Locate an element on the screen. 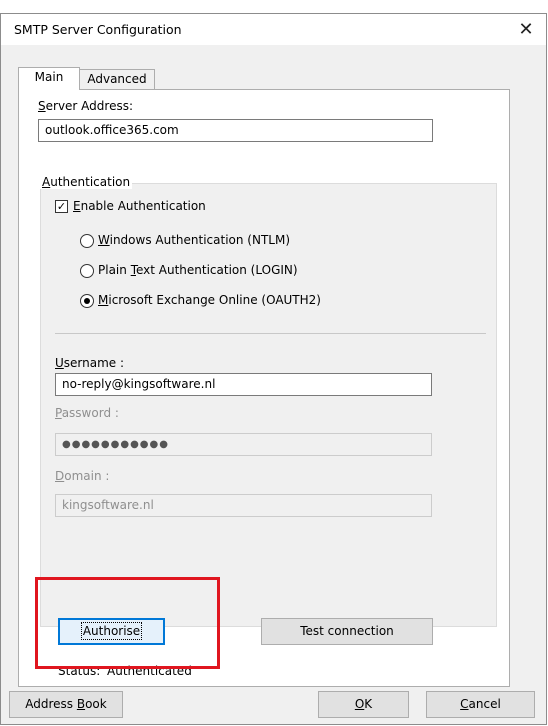 The image size is (548, 726). domain-input: kingsoftware.nl is located at coordinates (243, 505).